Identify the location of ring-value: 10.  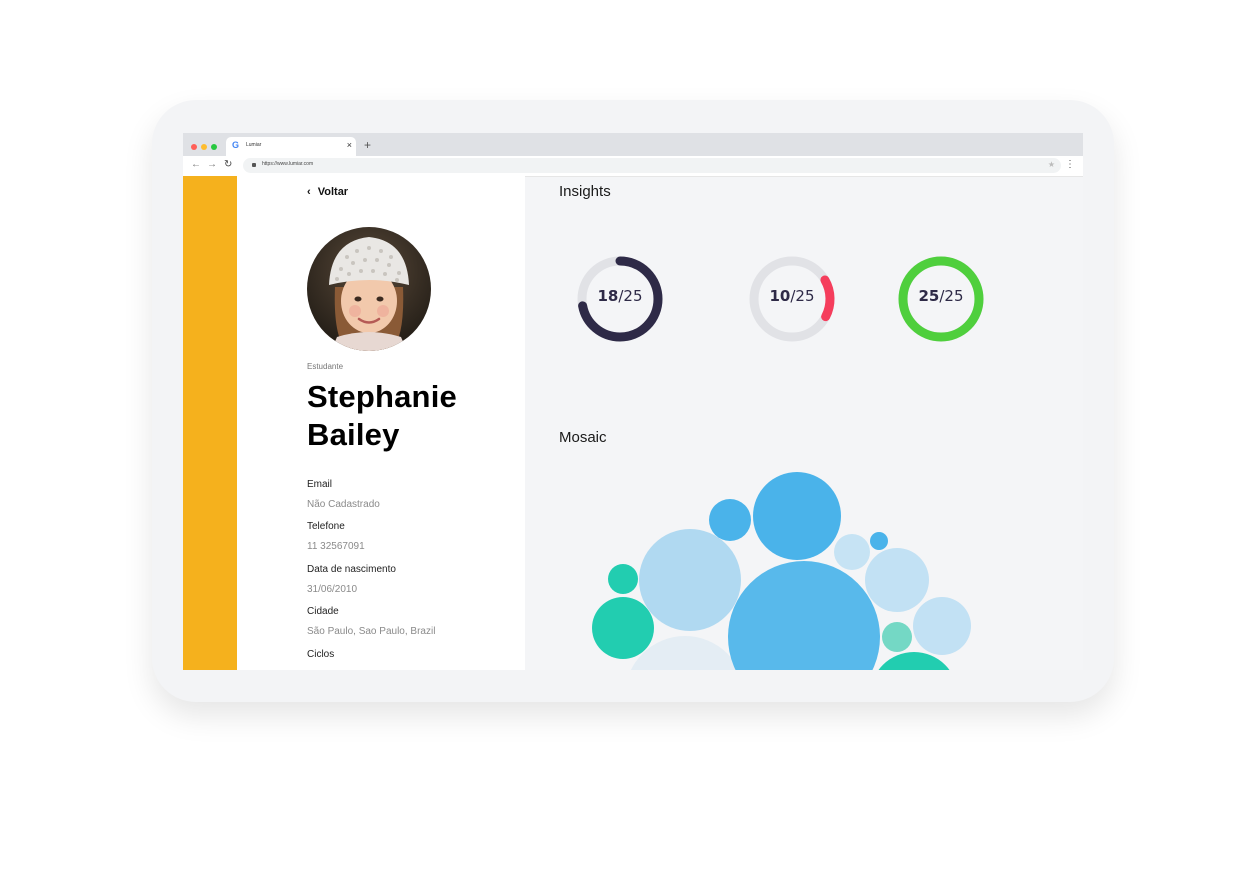
(780, 296).